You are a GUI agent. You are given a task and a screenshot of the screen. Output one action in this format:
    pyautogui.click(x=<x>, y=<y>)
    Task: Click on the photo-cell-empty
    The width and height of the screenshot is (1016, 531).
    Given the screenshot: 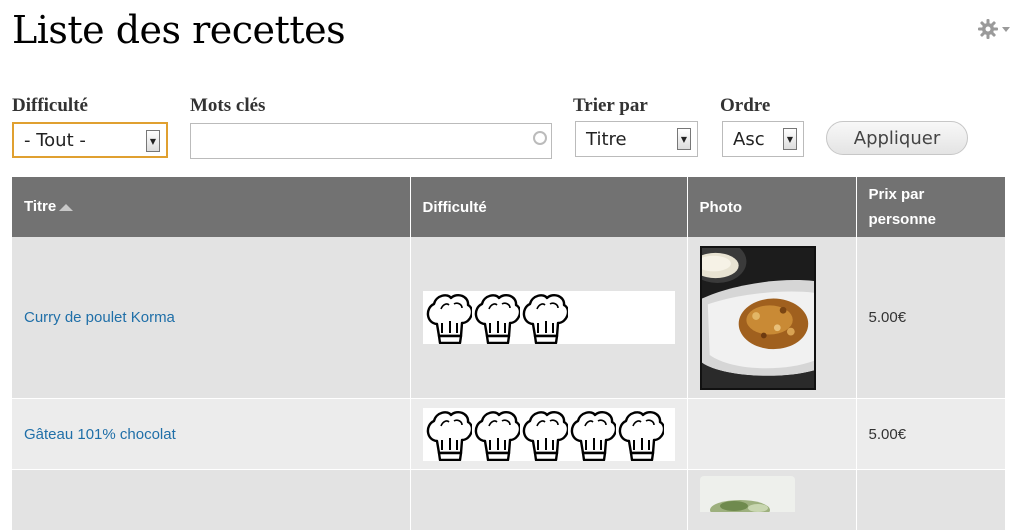 What is the action you would take?
    pyautogui.click(x=772, y=434)
    